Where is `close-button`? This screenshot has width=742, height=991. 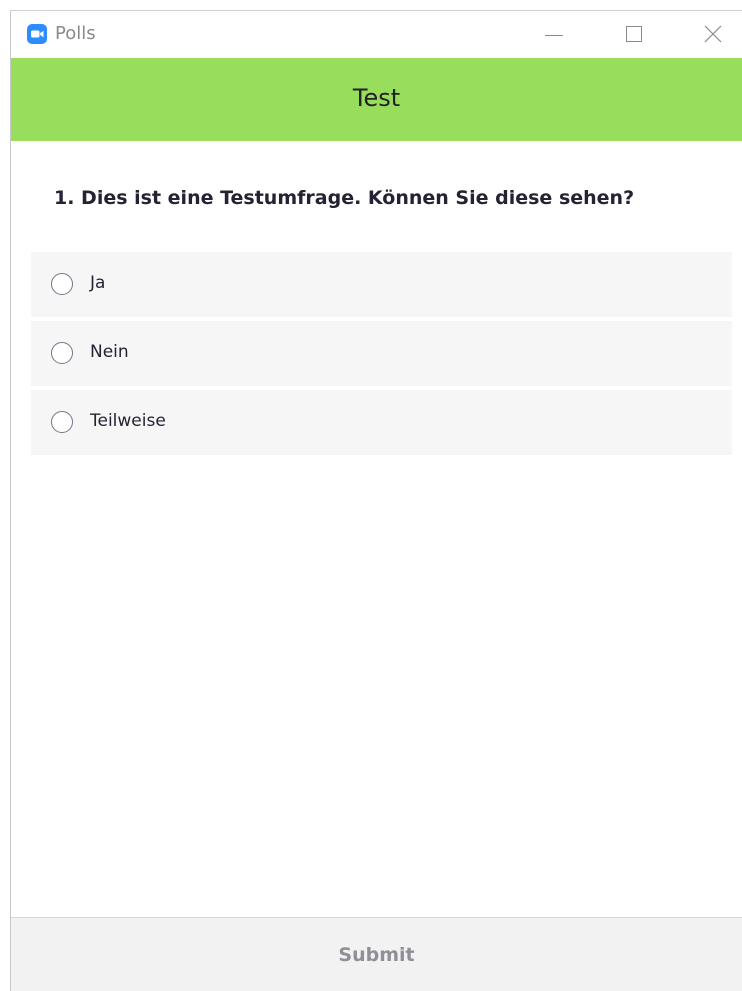
close-button is located at coordinates (713, 34).